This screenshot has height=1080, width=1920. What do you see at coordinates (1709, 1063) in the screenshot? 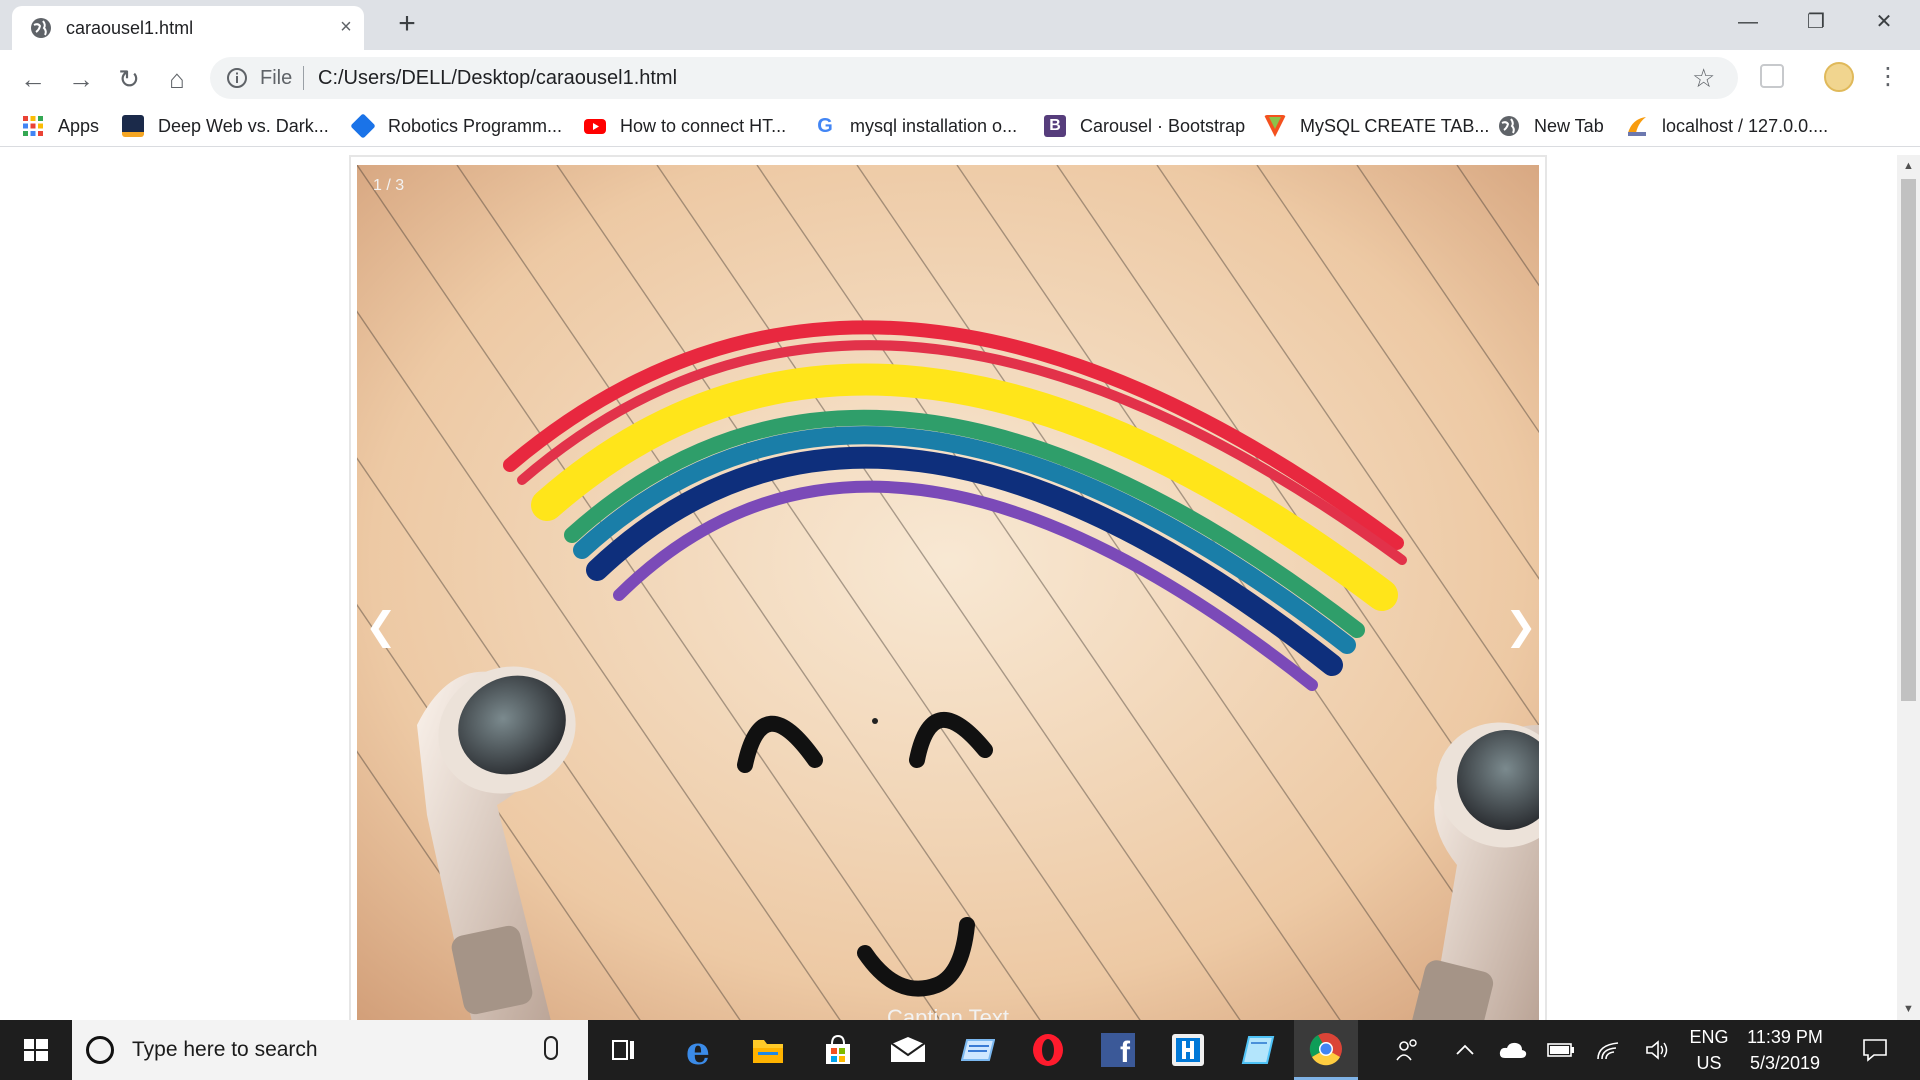
I see `keyboard-region: US` at bounding box center [1709, 1063].